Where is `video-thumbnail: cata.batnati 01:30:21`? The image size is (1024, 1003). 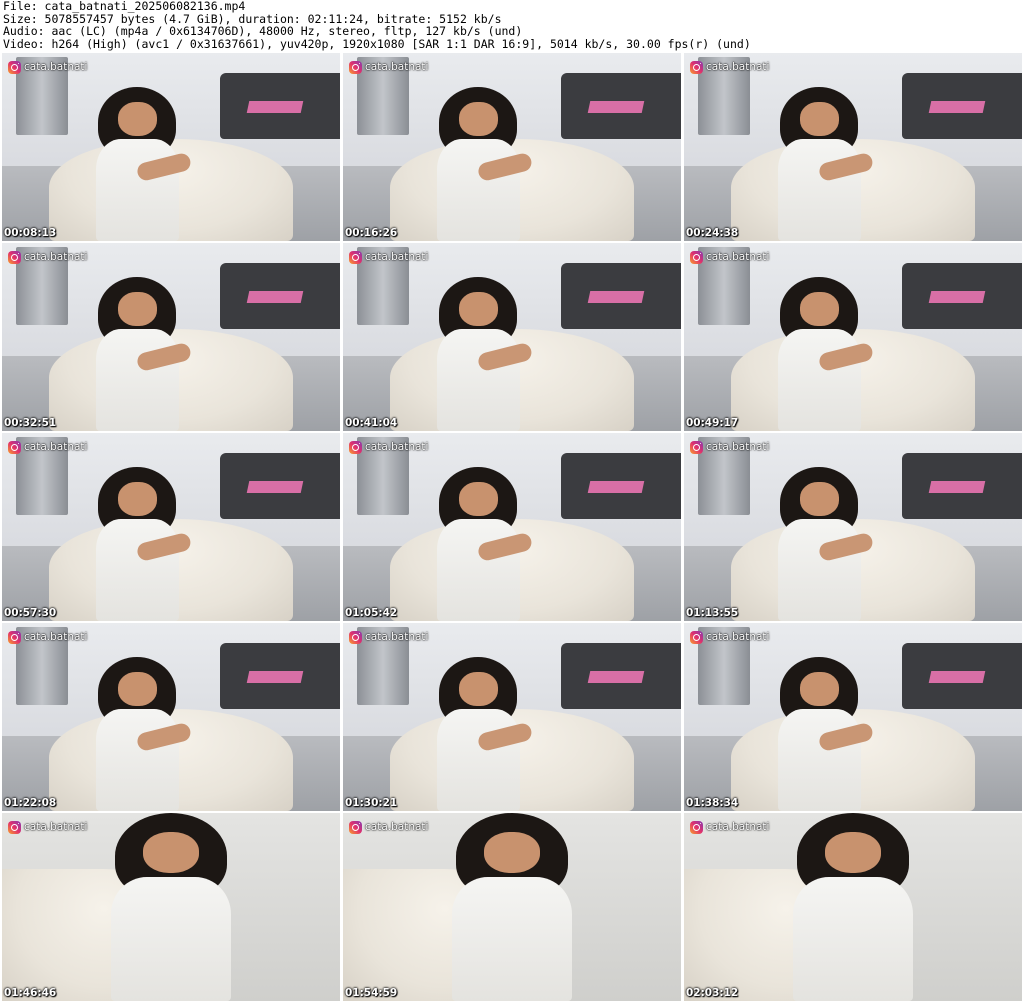 video-thumbnail: cata.batnati 01:30:21 is located at coordinates (512, 717).